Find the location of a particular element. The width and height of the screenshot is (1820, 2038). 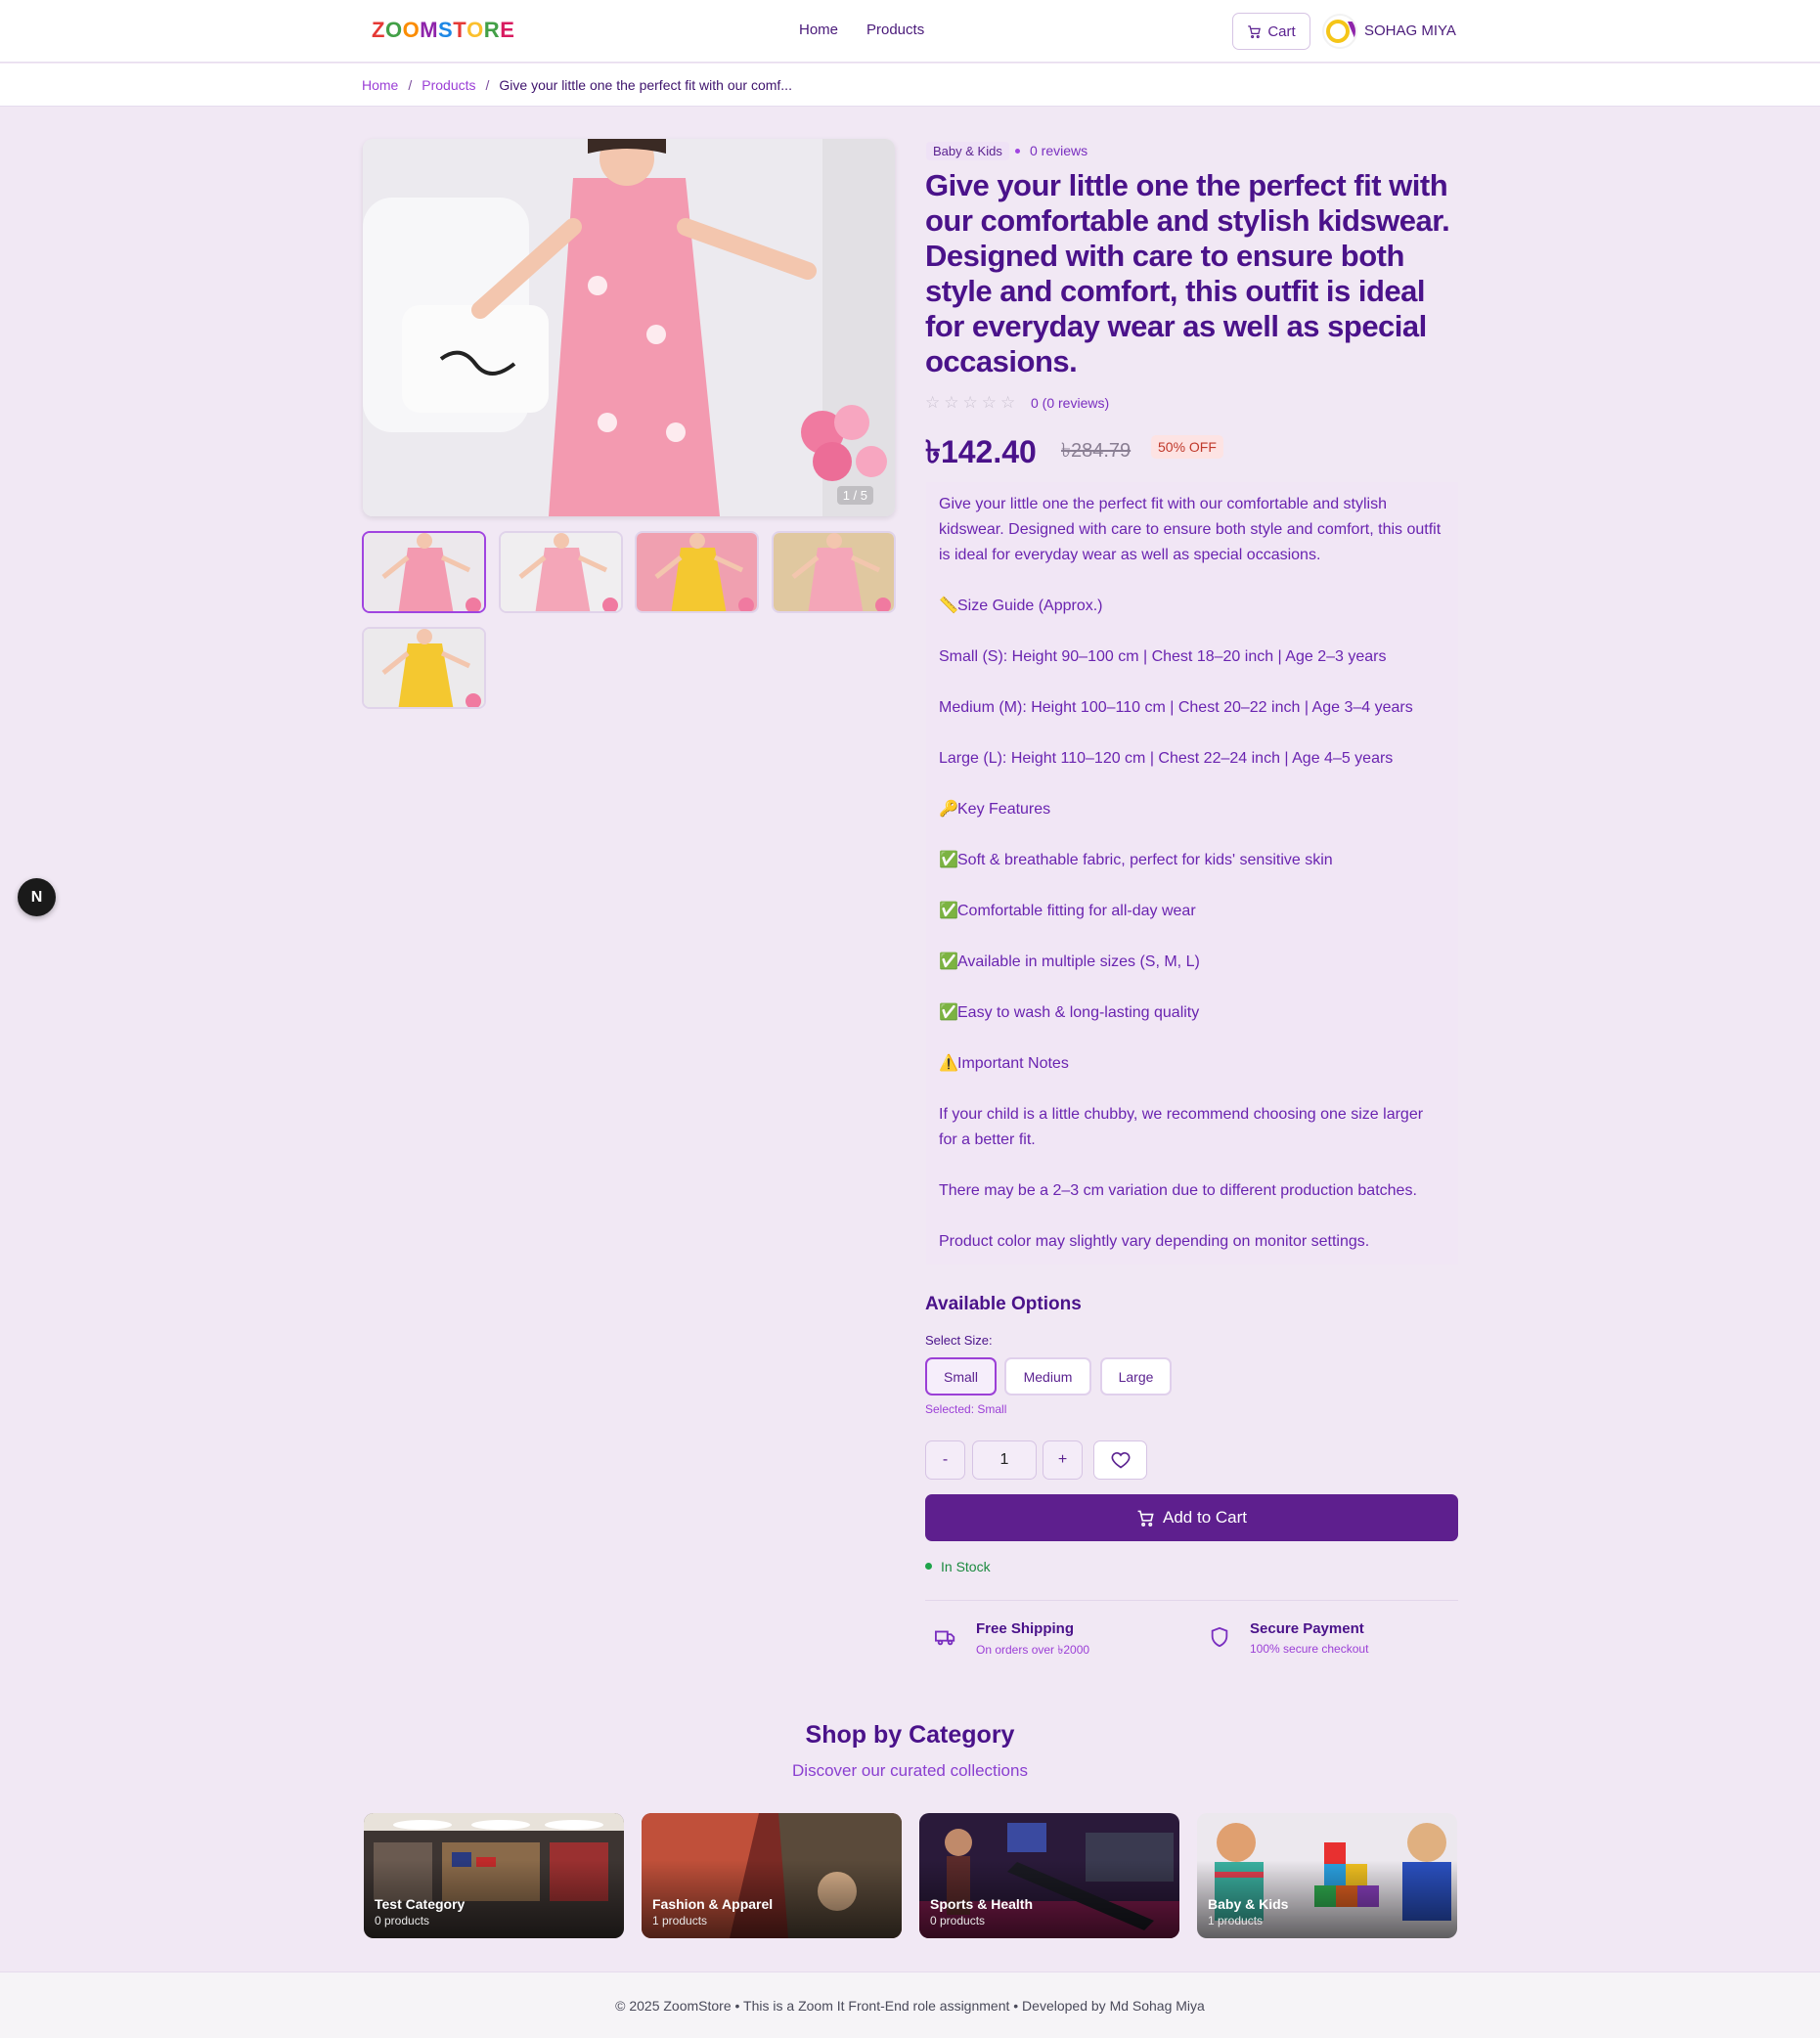

cart-label: Cart is located at coordinates (1281, 31).